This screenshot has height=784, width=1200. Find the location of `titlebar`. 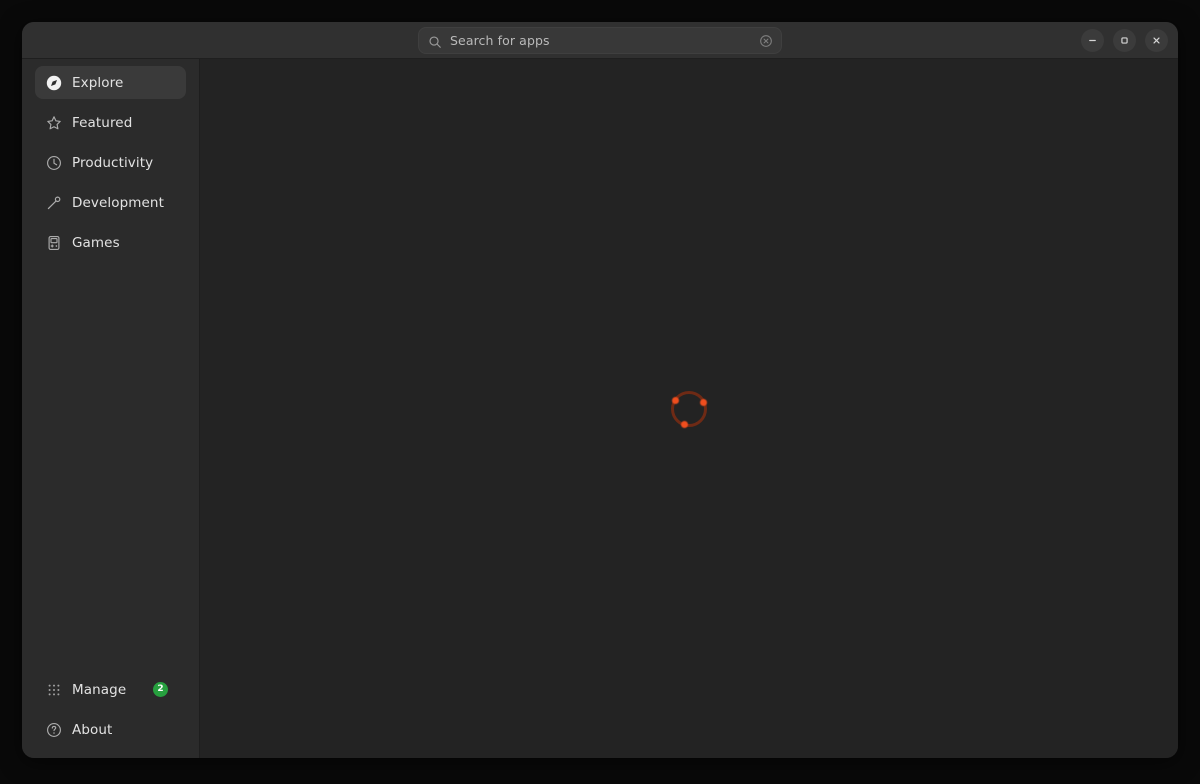

titlebar is located at coordinates (600, 40).